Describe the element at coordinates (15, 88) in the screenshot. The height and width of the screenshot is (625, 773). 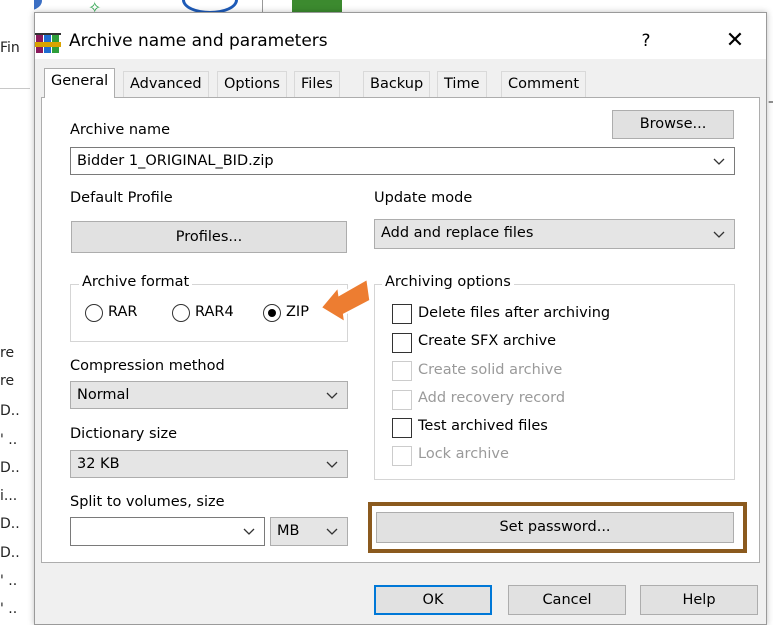
I see `background-divider` at that location.